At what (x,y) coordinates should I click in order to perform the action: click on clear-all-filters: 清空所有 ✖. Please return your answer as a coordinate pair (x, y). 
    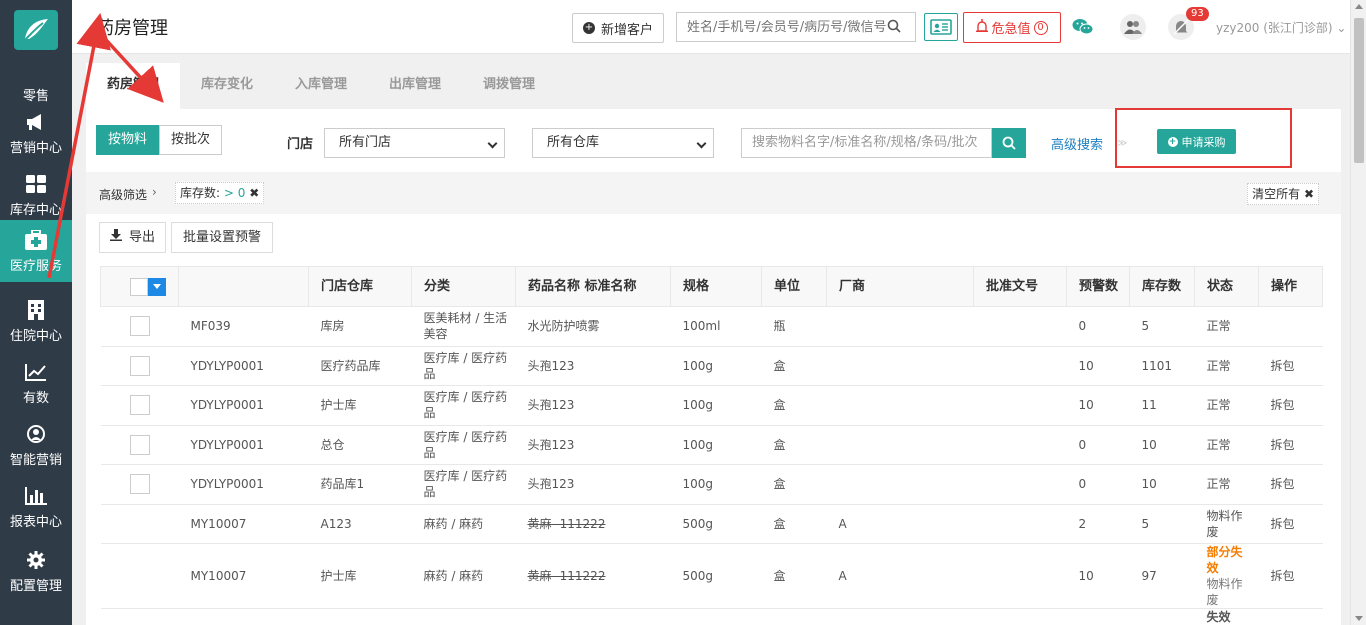
    Looking at the image, I should click on (1283, 194).